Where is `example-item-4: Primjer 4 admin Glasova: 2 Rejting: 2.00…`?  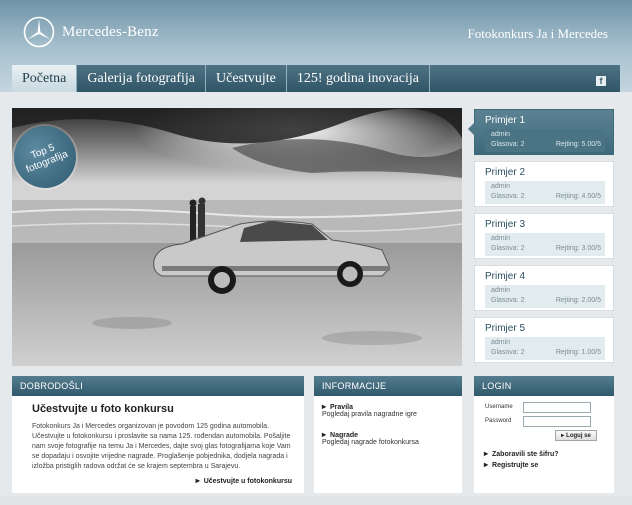 example-item-4: Primjer 4 admin Glasova: 2 Rejting: 2.00… is located at coordinates (544, 288).